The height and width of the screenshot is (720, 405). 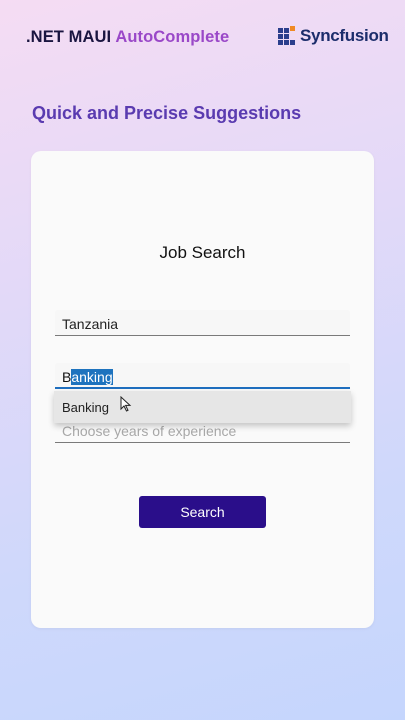 What do you see at coordinates (172, 37) in the screenshot?
I see `header-title-part2: AutoComplete` at bounding box center [172, 37].